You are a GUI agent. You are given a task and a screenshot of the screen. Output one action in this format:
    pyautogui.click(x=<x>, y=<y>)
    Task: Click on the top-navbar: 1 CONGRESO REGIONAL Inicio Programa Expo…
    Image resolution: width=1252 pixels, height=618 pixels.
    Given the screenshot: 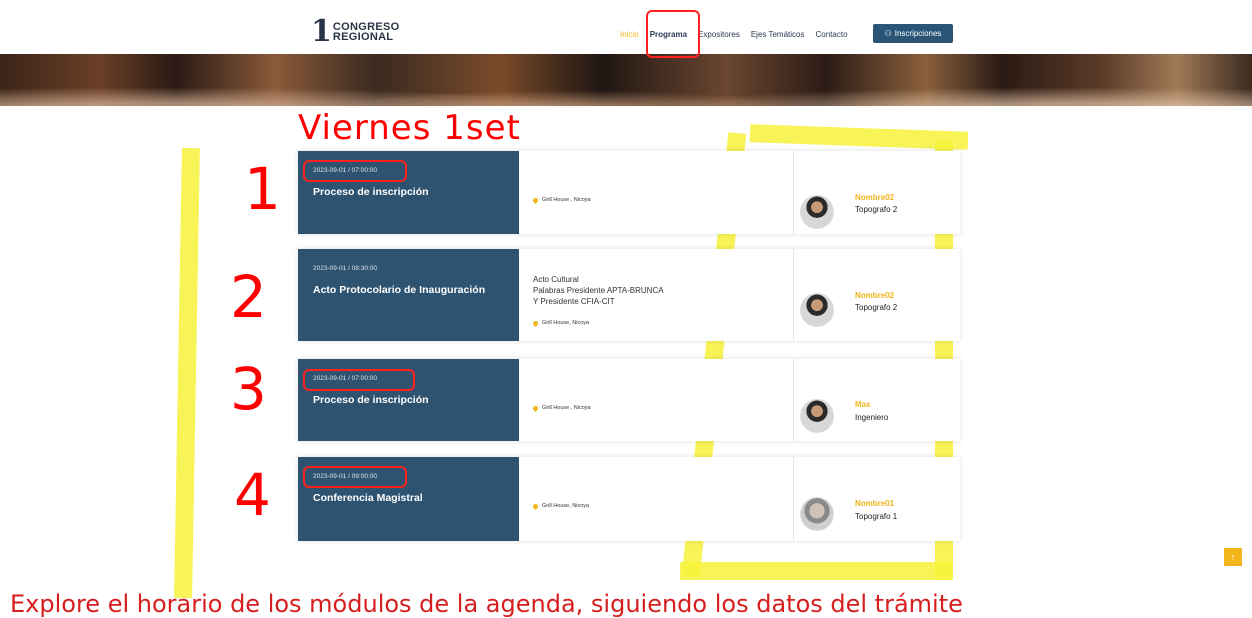 What is the action you would take?
    pyautogui.click(x=626, y=27)
    